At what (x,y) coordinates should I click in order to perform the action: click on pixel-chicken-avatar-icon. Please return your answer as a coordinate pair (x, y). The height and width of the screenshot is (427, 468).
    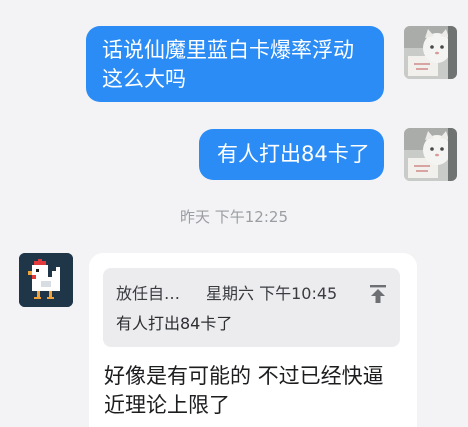
    Looking at the image, I should click on (46, 280).